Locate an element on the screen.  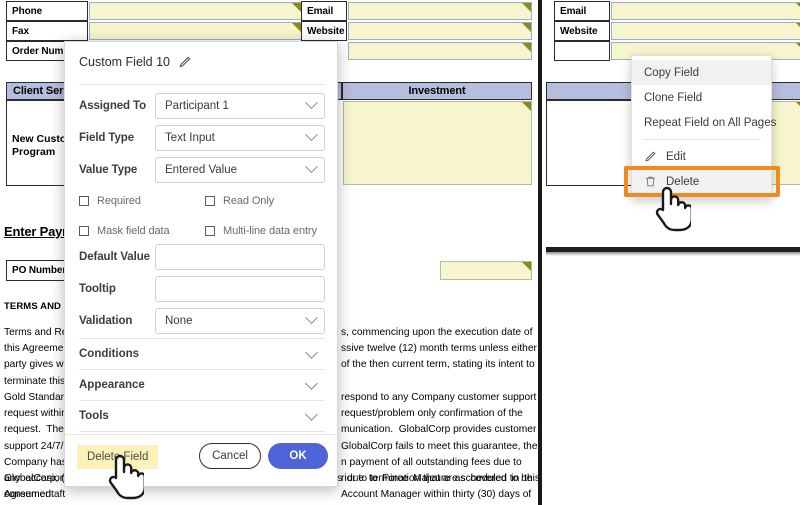
menu-separator is located at coordinates (701, 139).